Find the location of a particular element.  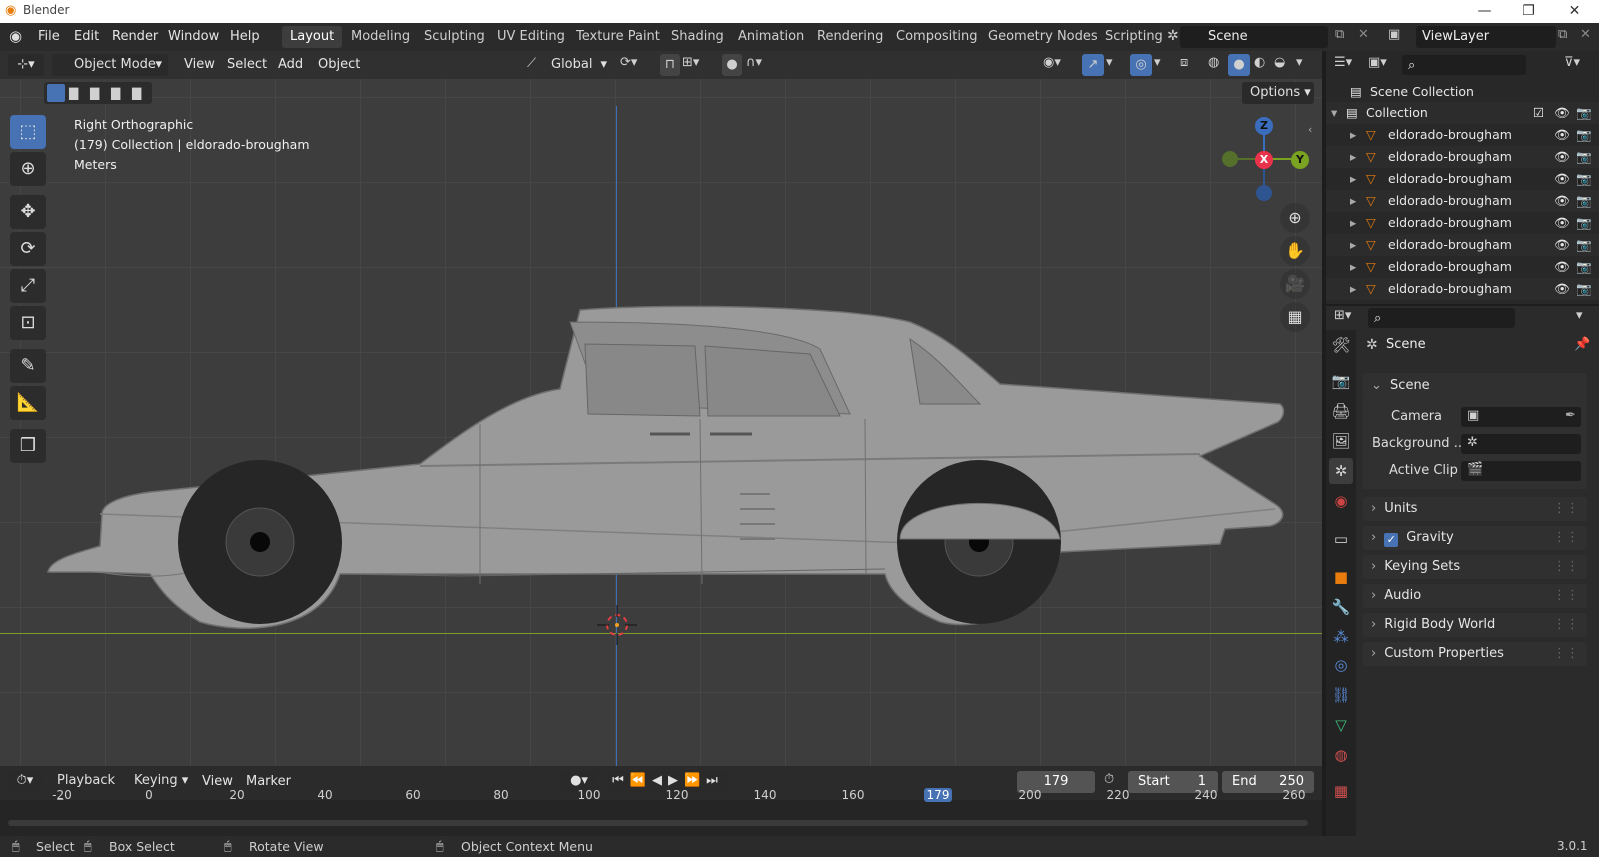

expand-collection-icon: ▾ is located at coordinates (1334, 113).